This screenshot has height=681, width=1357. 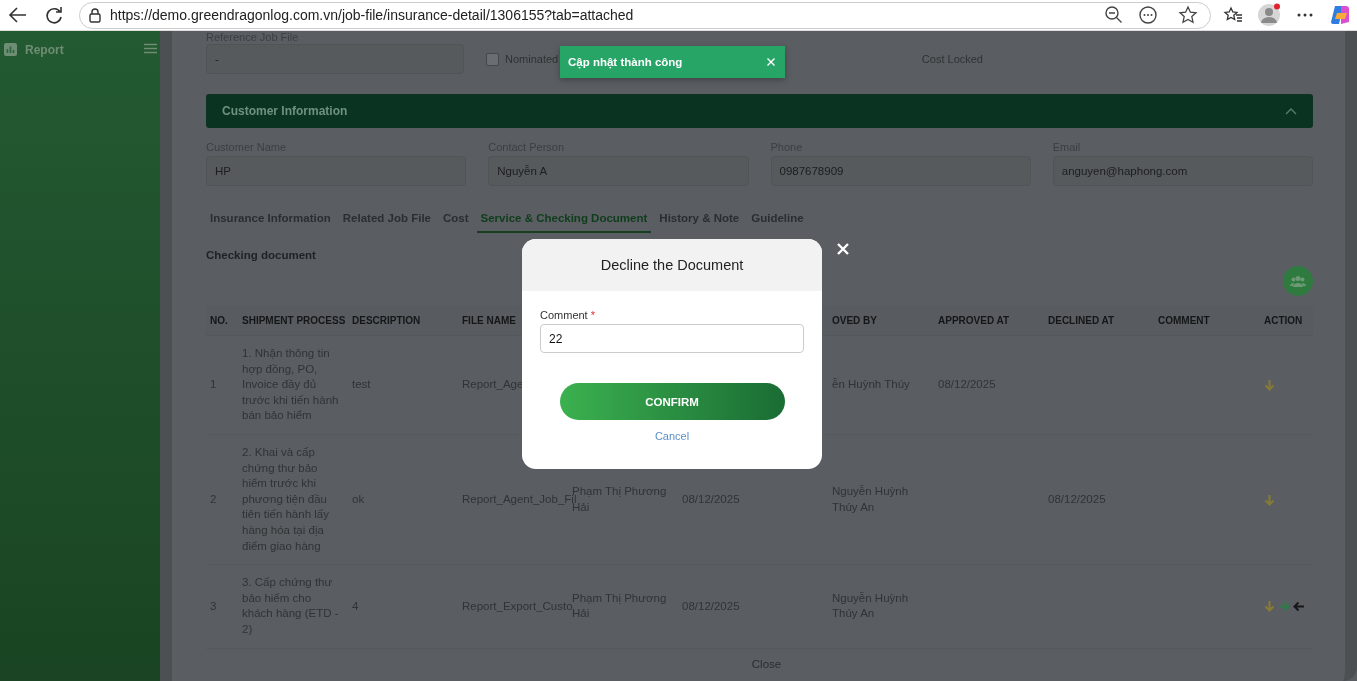 I want to click on favorites-icon, so click(x=1233, y=15).